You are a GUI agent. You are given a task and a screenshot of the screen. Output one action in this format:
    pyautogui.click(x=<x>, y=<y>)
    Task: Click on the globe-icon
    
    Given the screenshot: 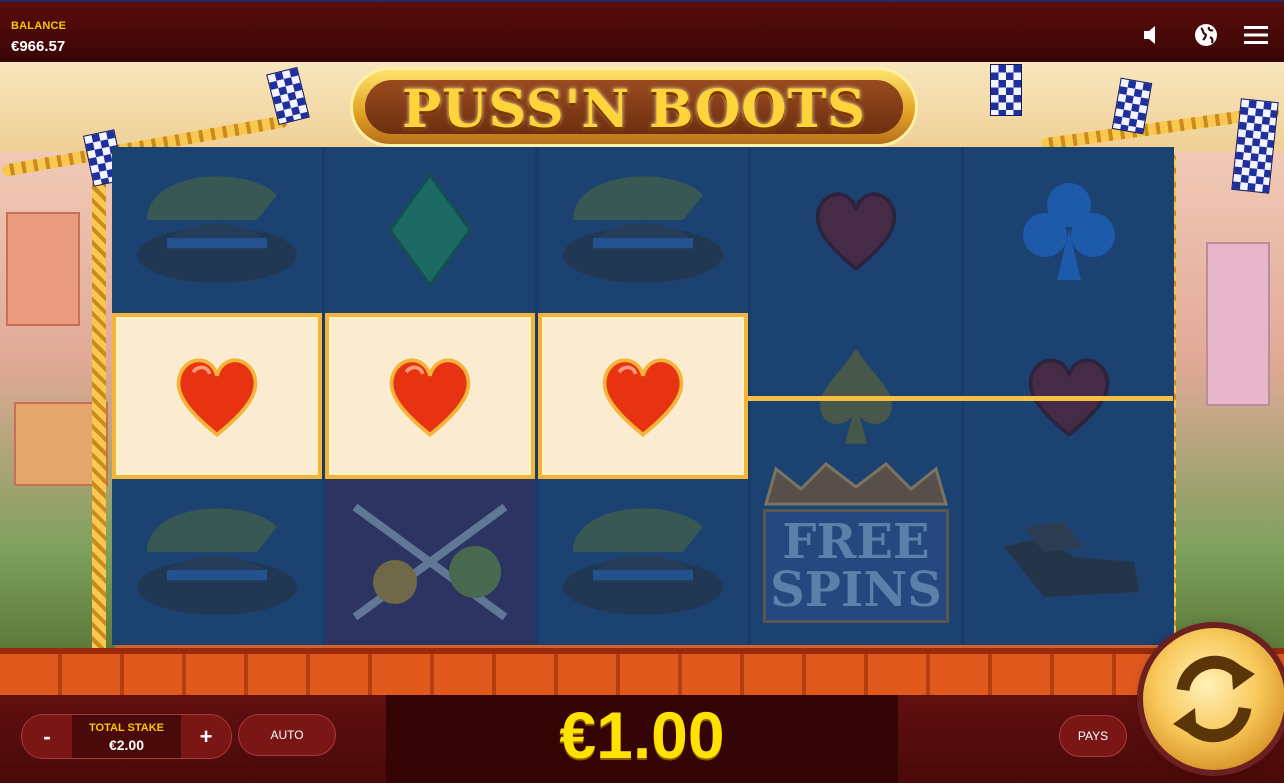 What is the action you would take?
    pyautogui.click(x=1206, y=35)
    